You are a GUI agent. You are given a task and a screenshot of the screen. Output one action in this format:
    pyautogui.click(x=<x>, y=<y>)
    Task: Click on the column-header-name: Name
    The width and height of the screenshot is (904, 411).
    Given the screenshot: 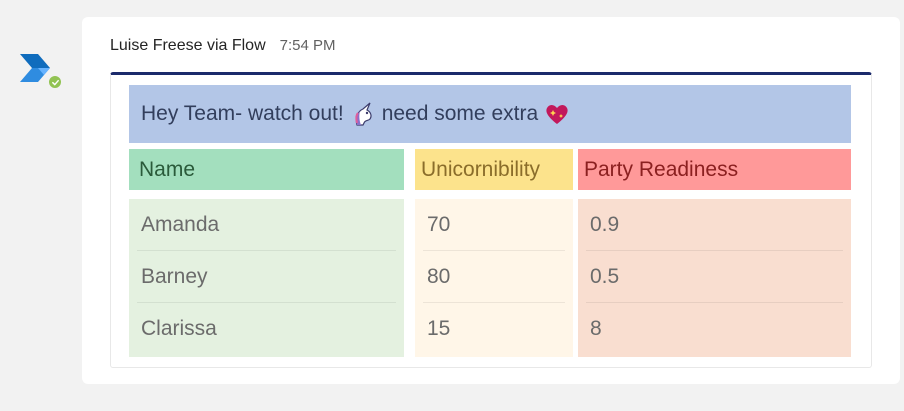 What is the action you would take?
    pyautogui.click(x=266, y=169)
    